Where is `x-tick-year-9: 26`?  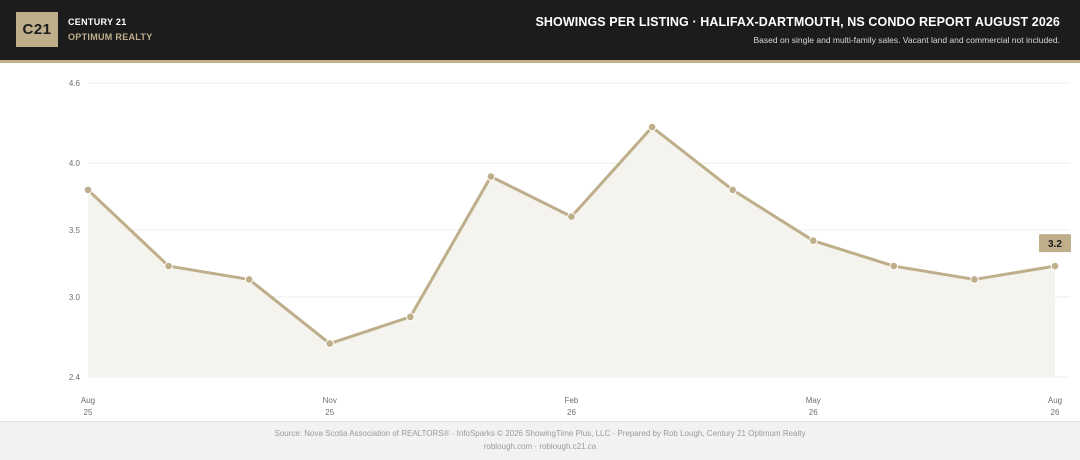
x-tick-year-9: 26 is located at coordinates (813, 412).